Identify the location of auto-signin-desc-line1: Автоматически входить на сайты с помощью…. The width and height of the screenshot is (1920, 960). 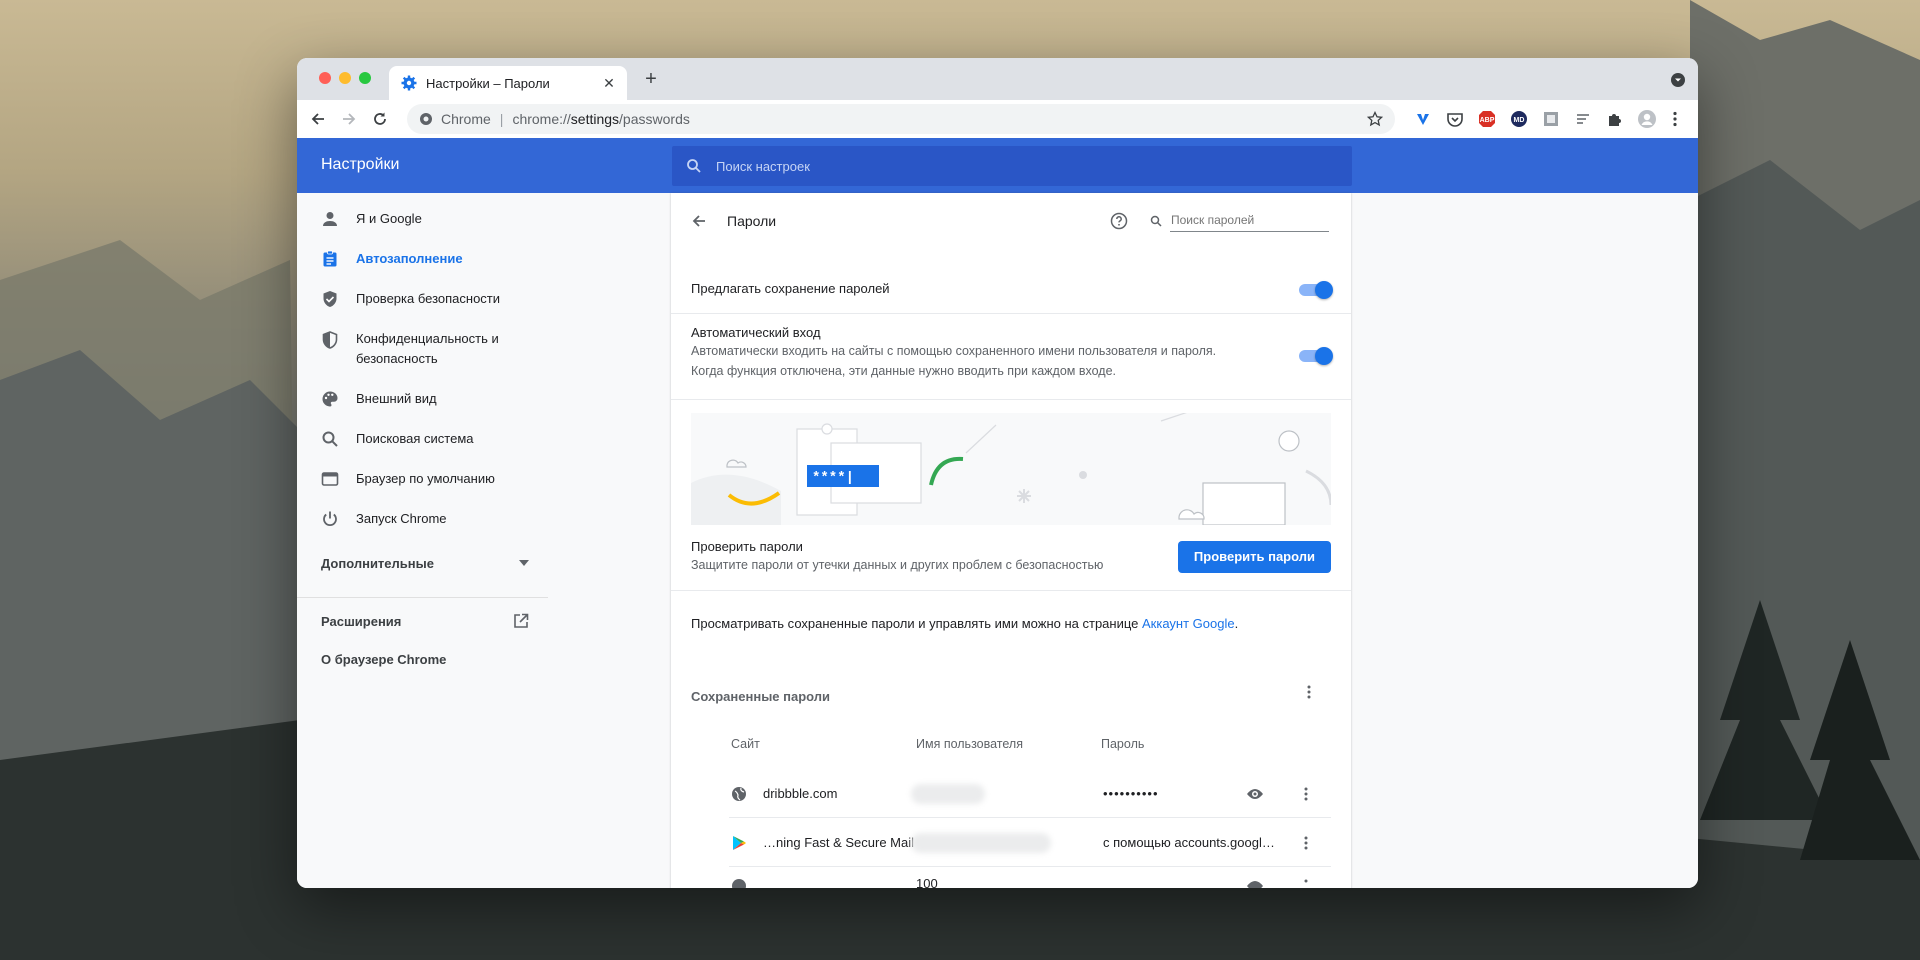
(954, 351).